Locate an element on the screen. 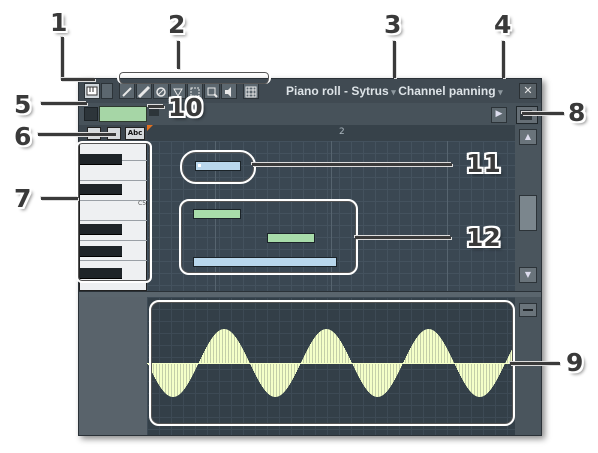  close-button: ✕ is located at coordinates (528, 91).